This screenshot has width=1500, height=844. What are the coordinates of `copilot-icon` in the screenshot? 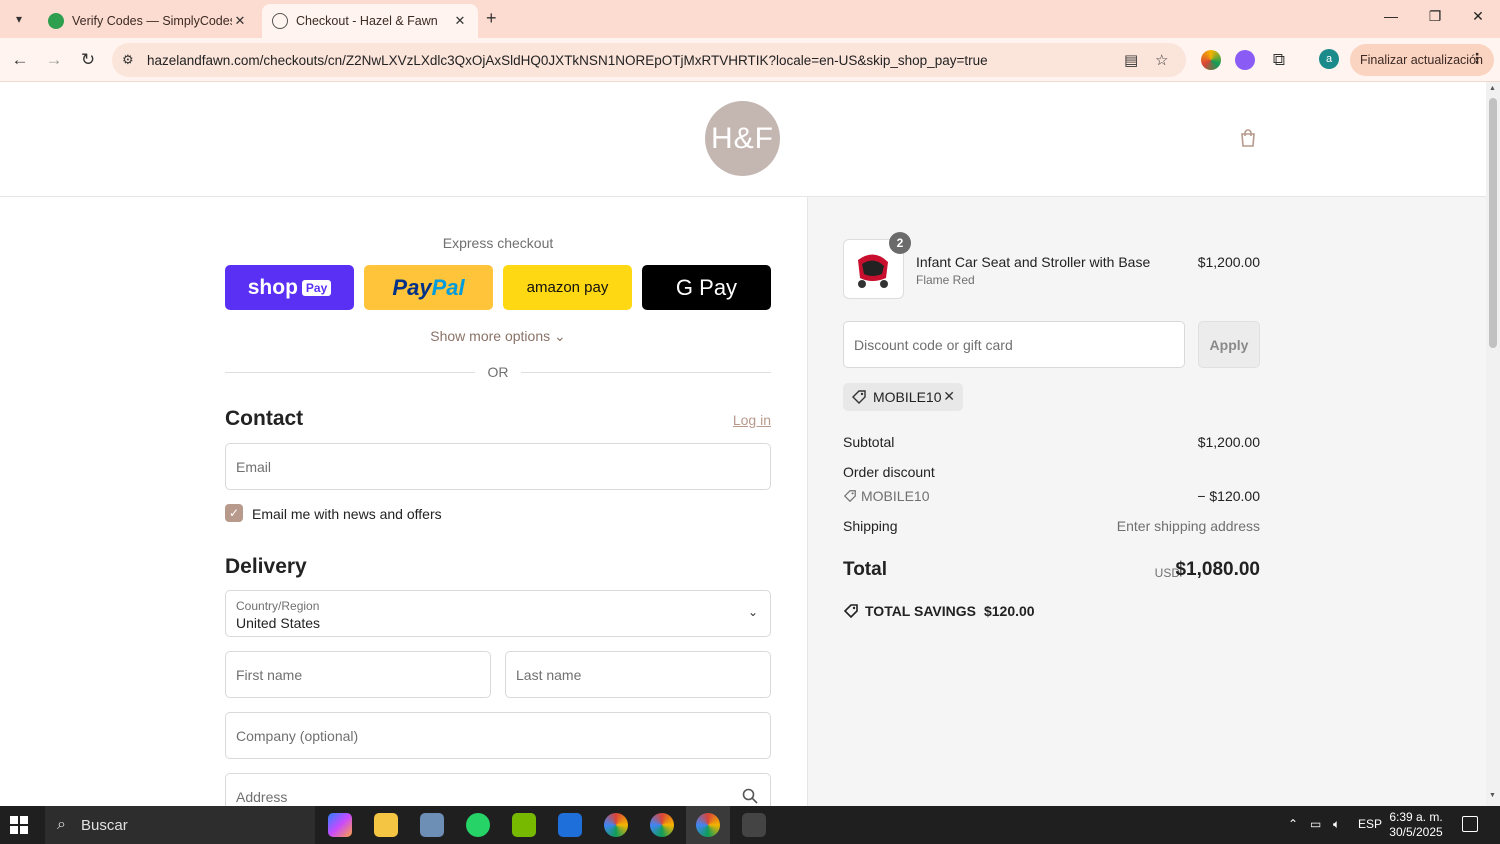 It's located at (340, 825).